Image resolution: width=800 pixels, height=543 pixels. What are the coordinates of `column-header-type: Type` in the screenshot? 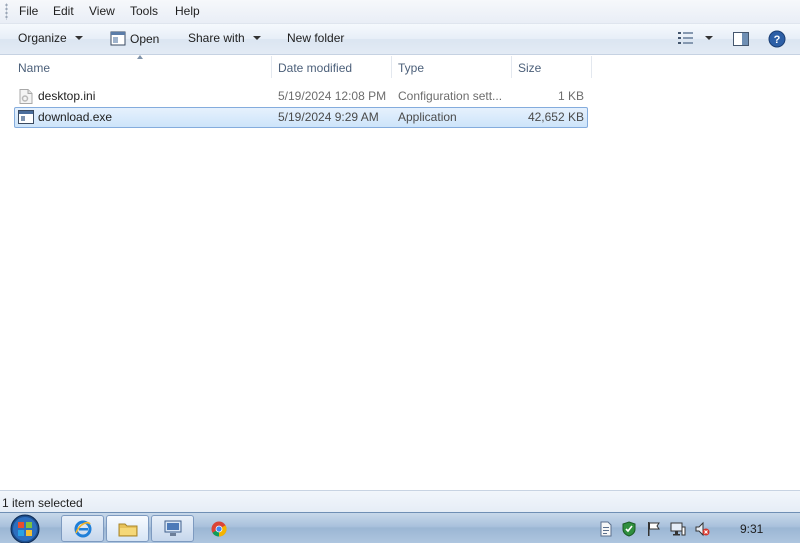 It's located at (452, 68).